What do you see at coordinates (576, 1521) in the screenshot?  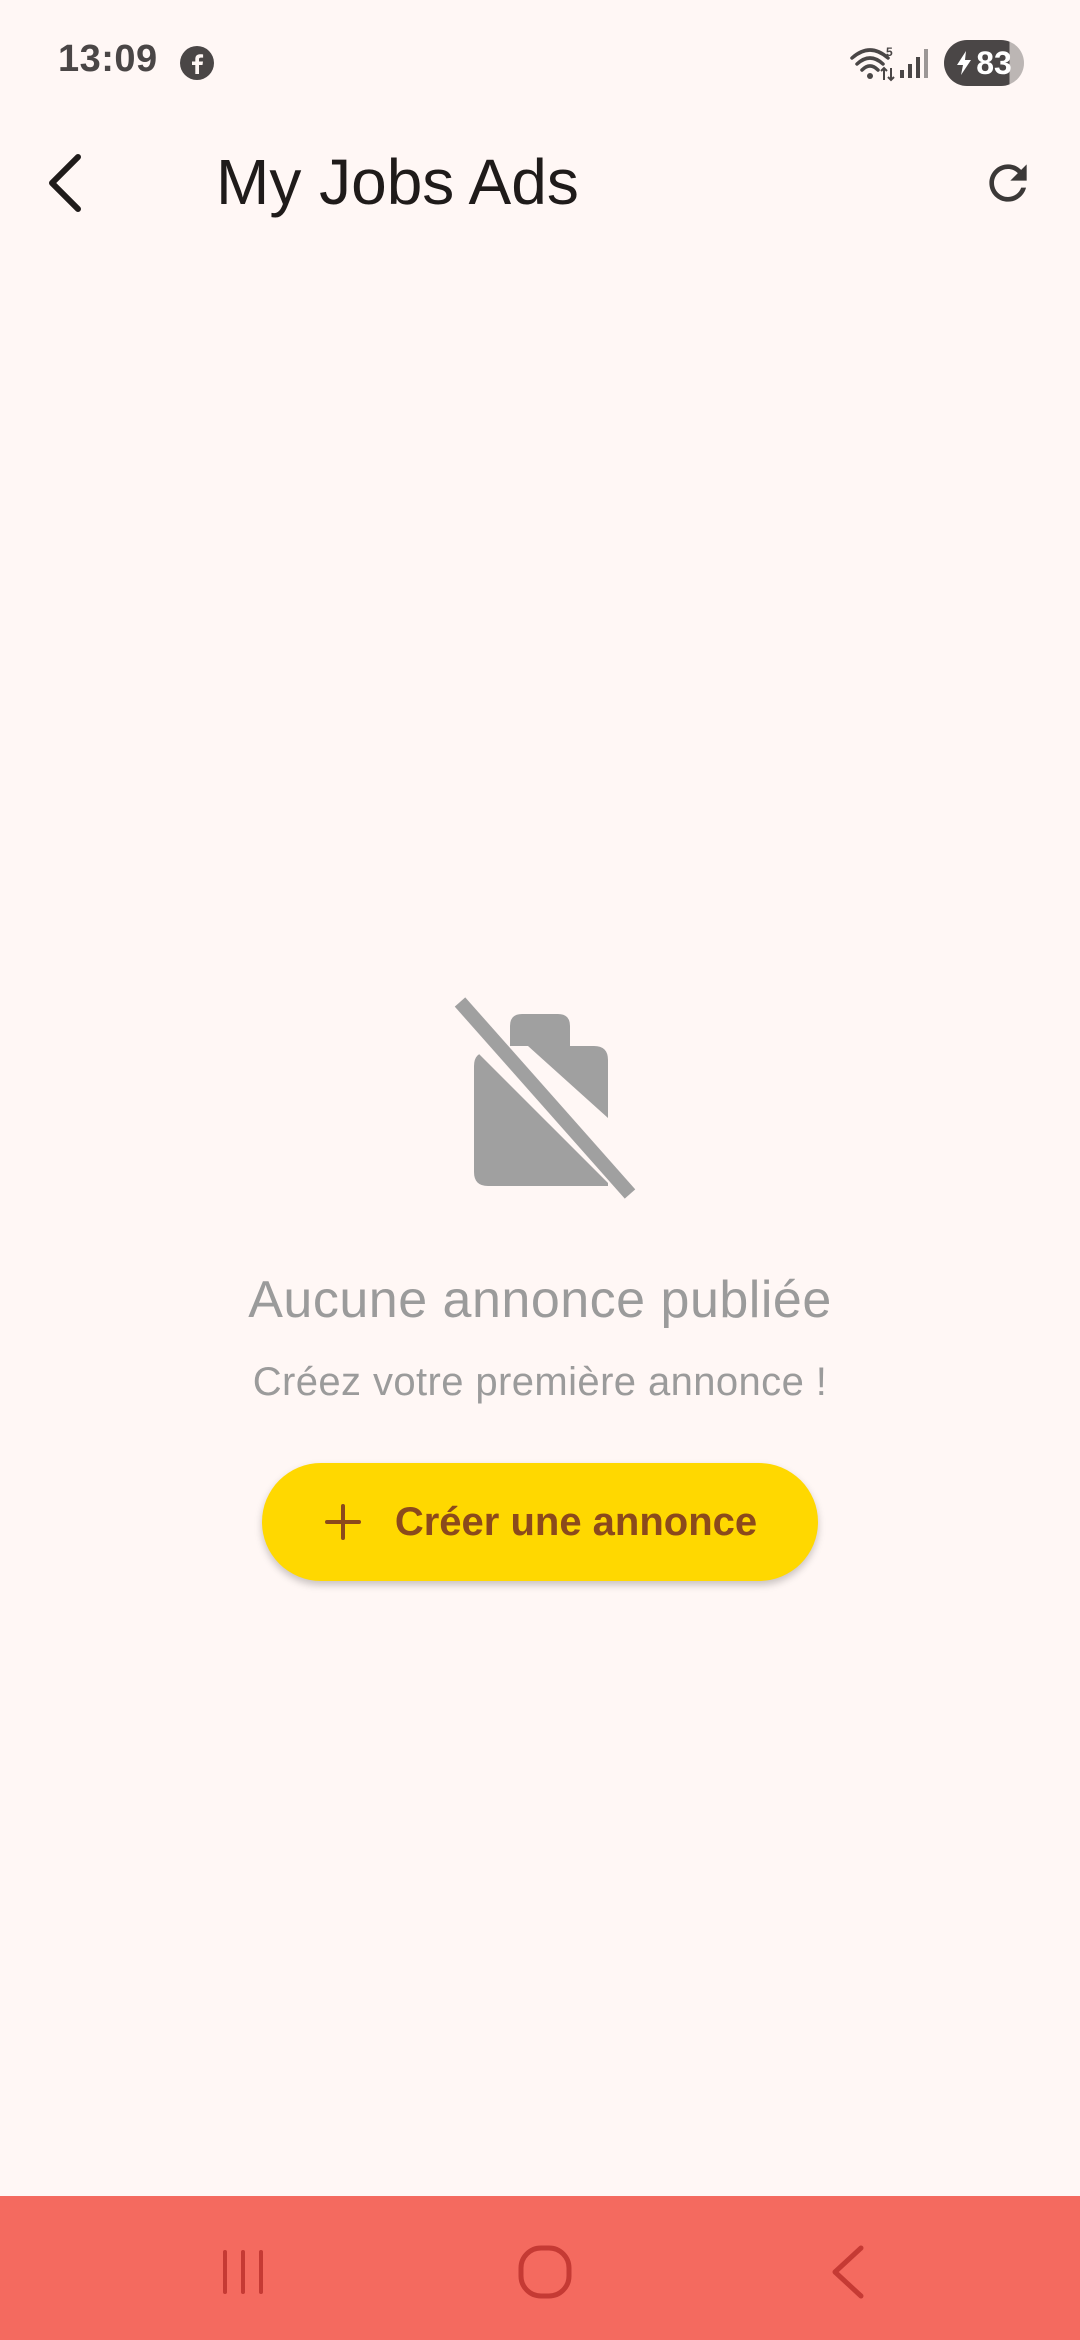 I see `create-ad-button-label: Créer une annonce` at bounding box center [576, 1521].